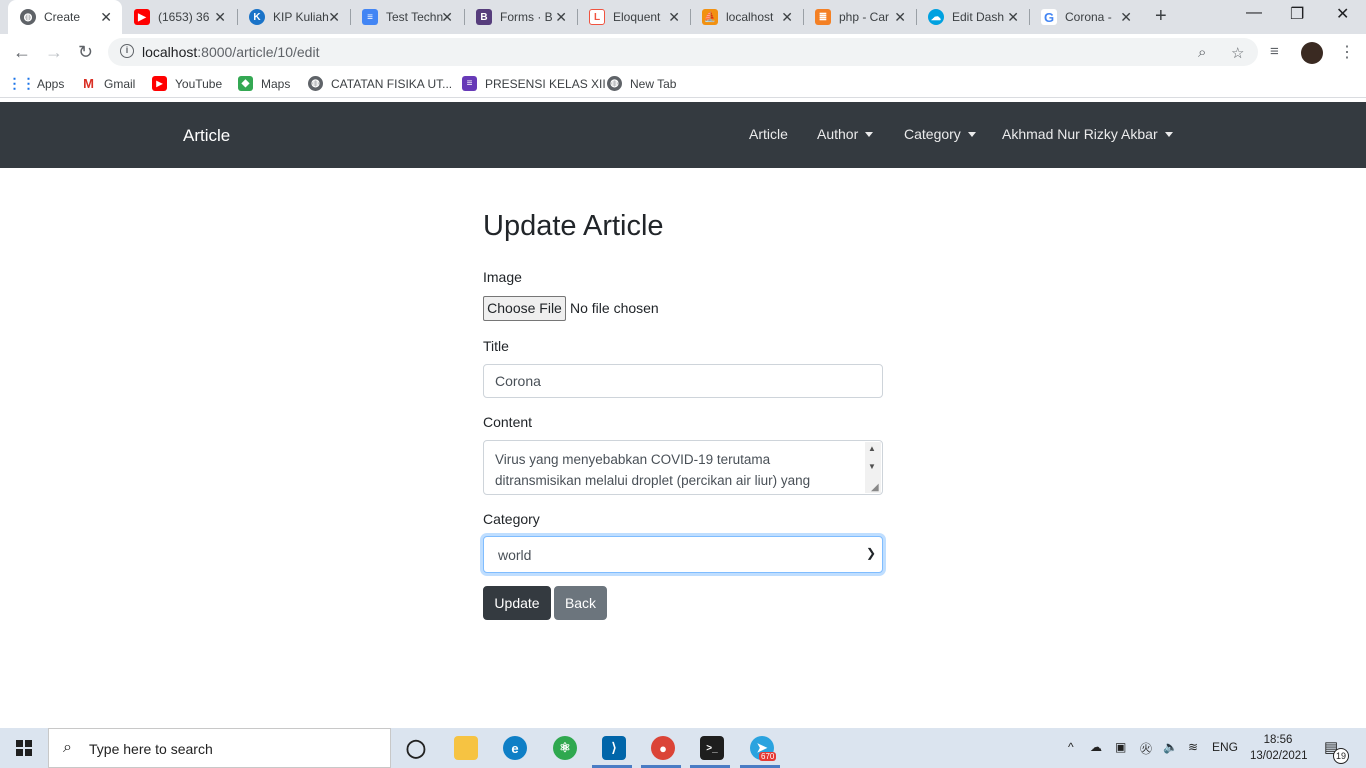 The image size is (1366, 768). What do you see at coordinates (416, 748) in the screenshot?
I see `task-view-icon: ◯` at bounding box center [416, 748].